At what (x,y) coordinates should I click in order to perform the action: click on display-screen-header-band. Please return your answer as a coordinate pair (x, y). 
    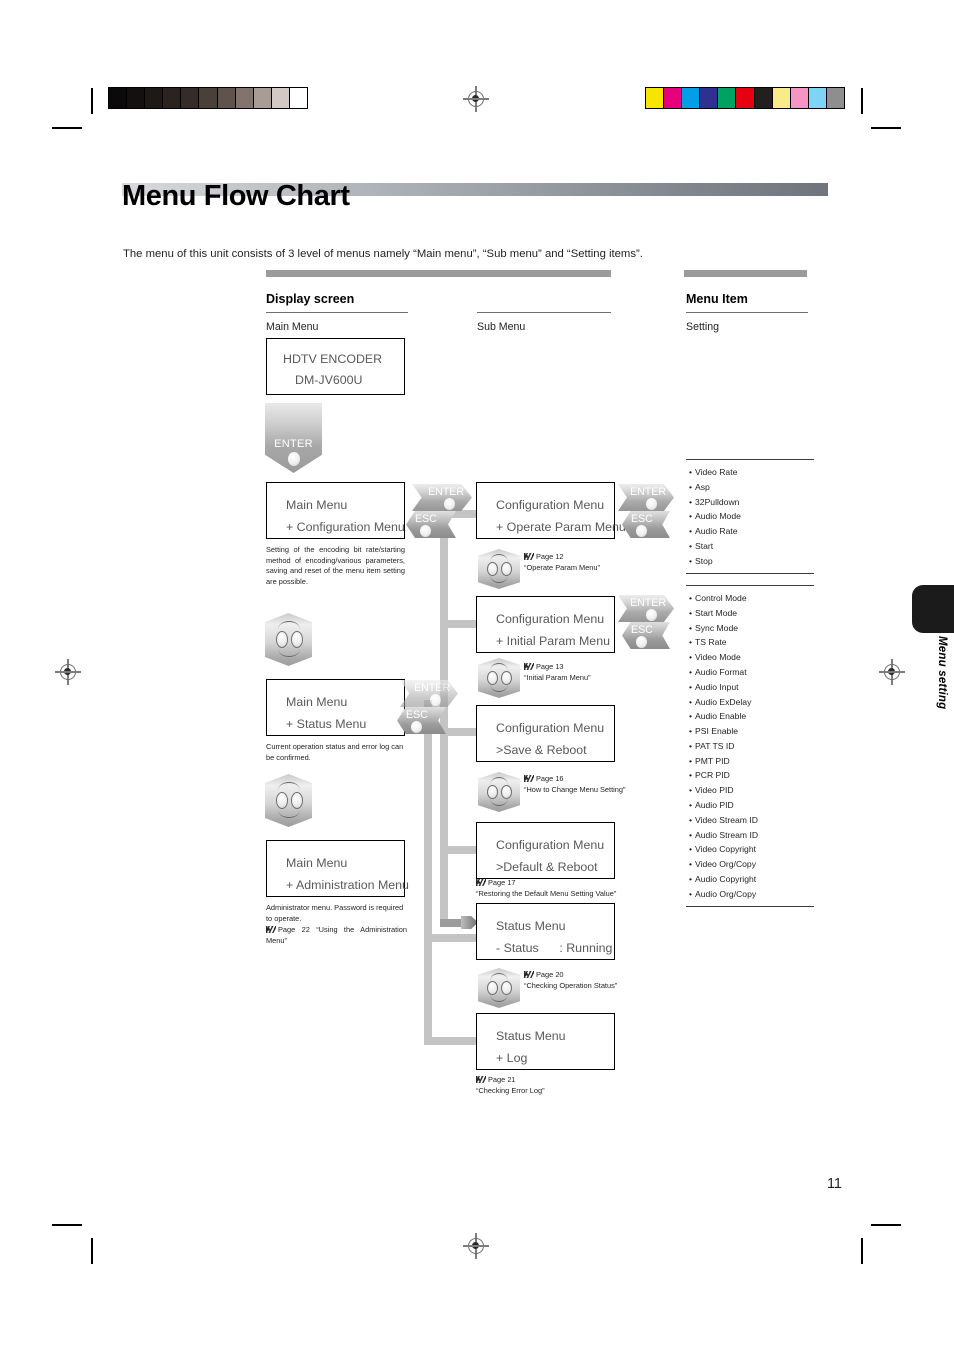
    Looking at the image, I should click on (438, 273).